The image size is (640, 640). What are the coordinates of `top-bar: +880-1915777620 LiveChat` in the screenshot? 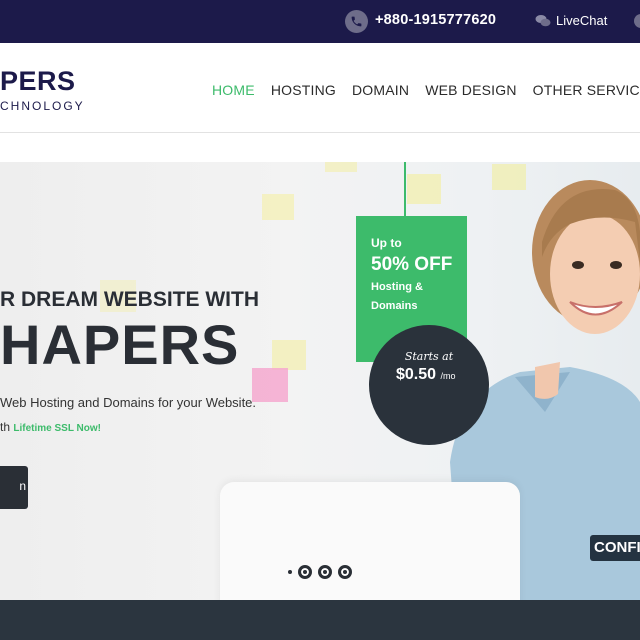 It's located at (320, 21).